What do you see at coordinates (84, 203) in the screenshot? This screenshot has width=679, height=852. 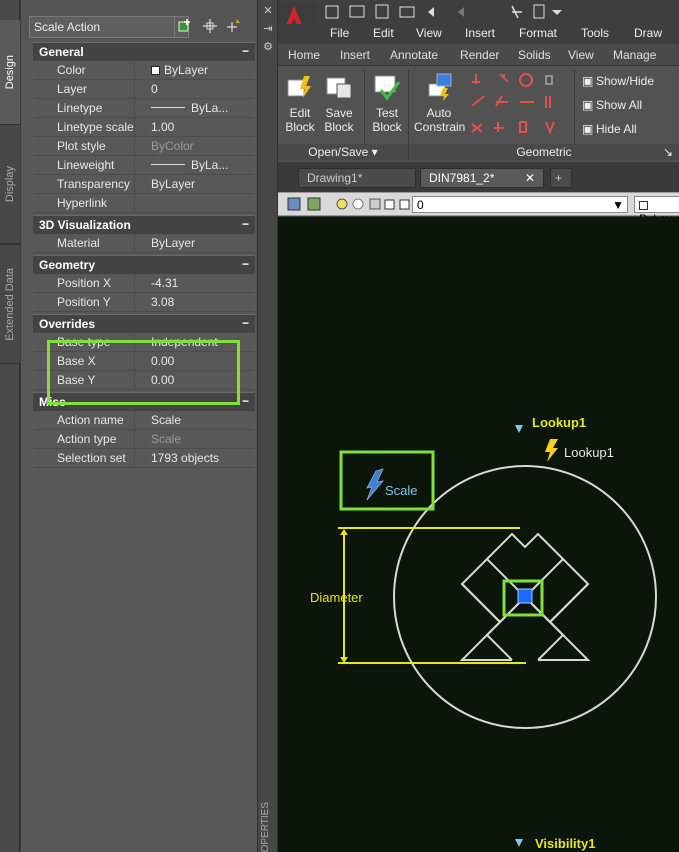 I see `property-key: Hyperlink` at bounding box center [84, 203].